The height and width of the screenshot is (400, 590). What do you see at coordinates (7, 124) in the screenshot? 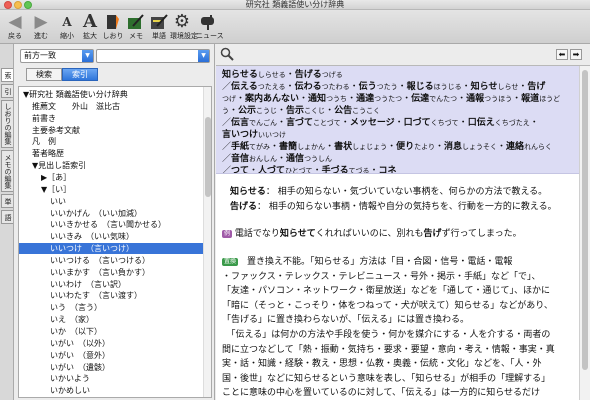
I see `side-tab-bookmark-edit: しおりの編集` at bounding box center [7, 124].